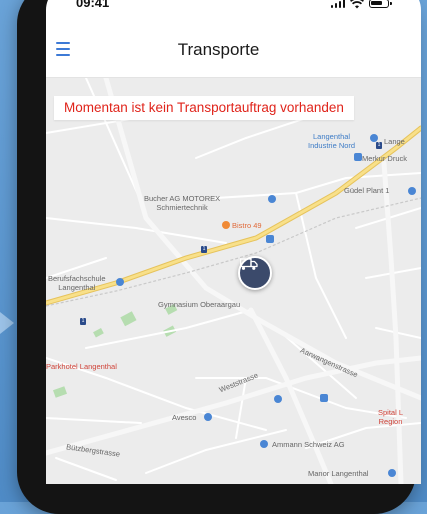 This screenshot has width=427, height=514. What do you see at coordinates (332, 145) in the screenshot?
I see `map-label-text: Industrie Nord` at bounding box center [332, 145].